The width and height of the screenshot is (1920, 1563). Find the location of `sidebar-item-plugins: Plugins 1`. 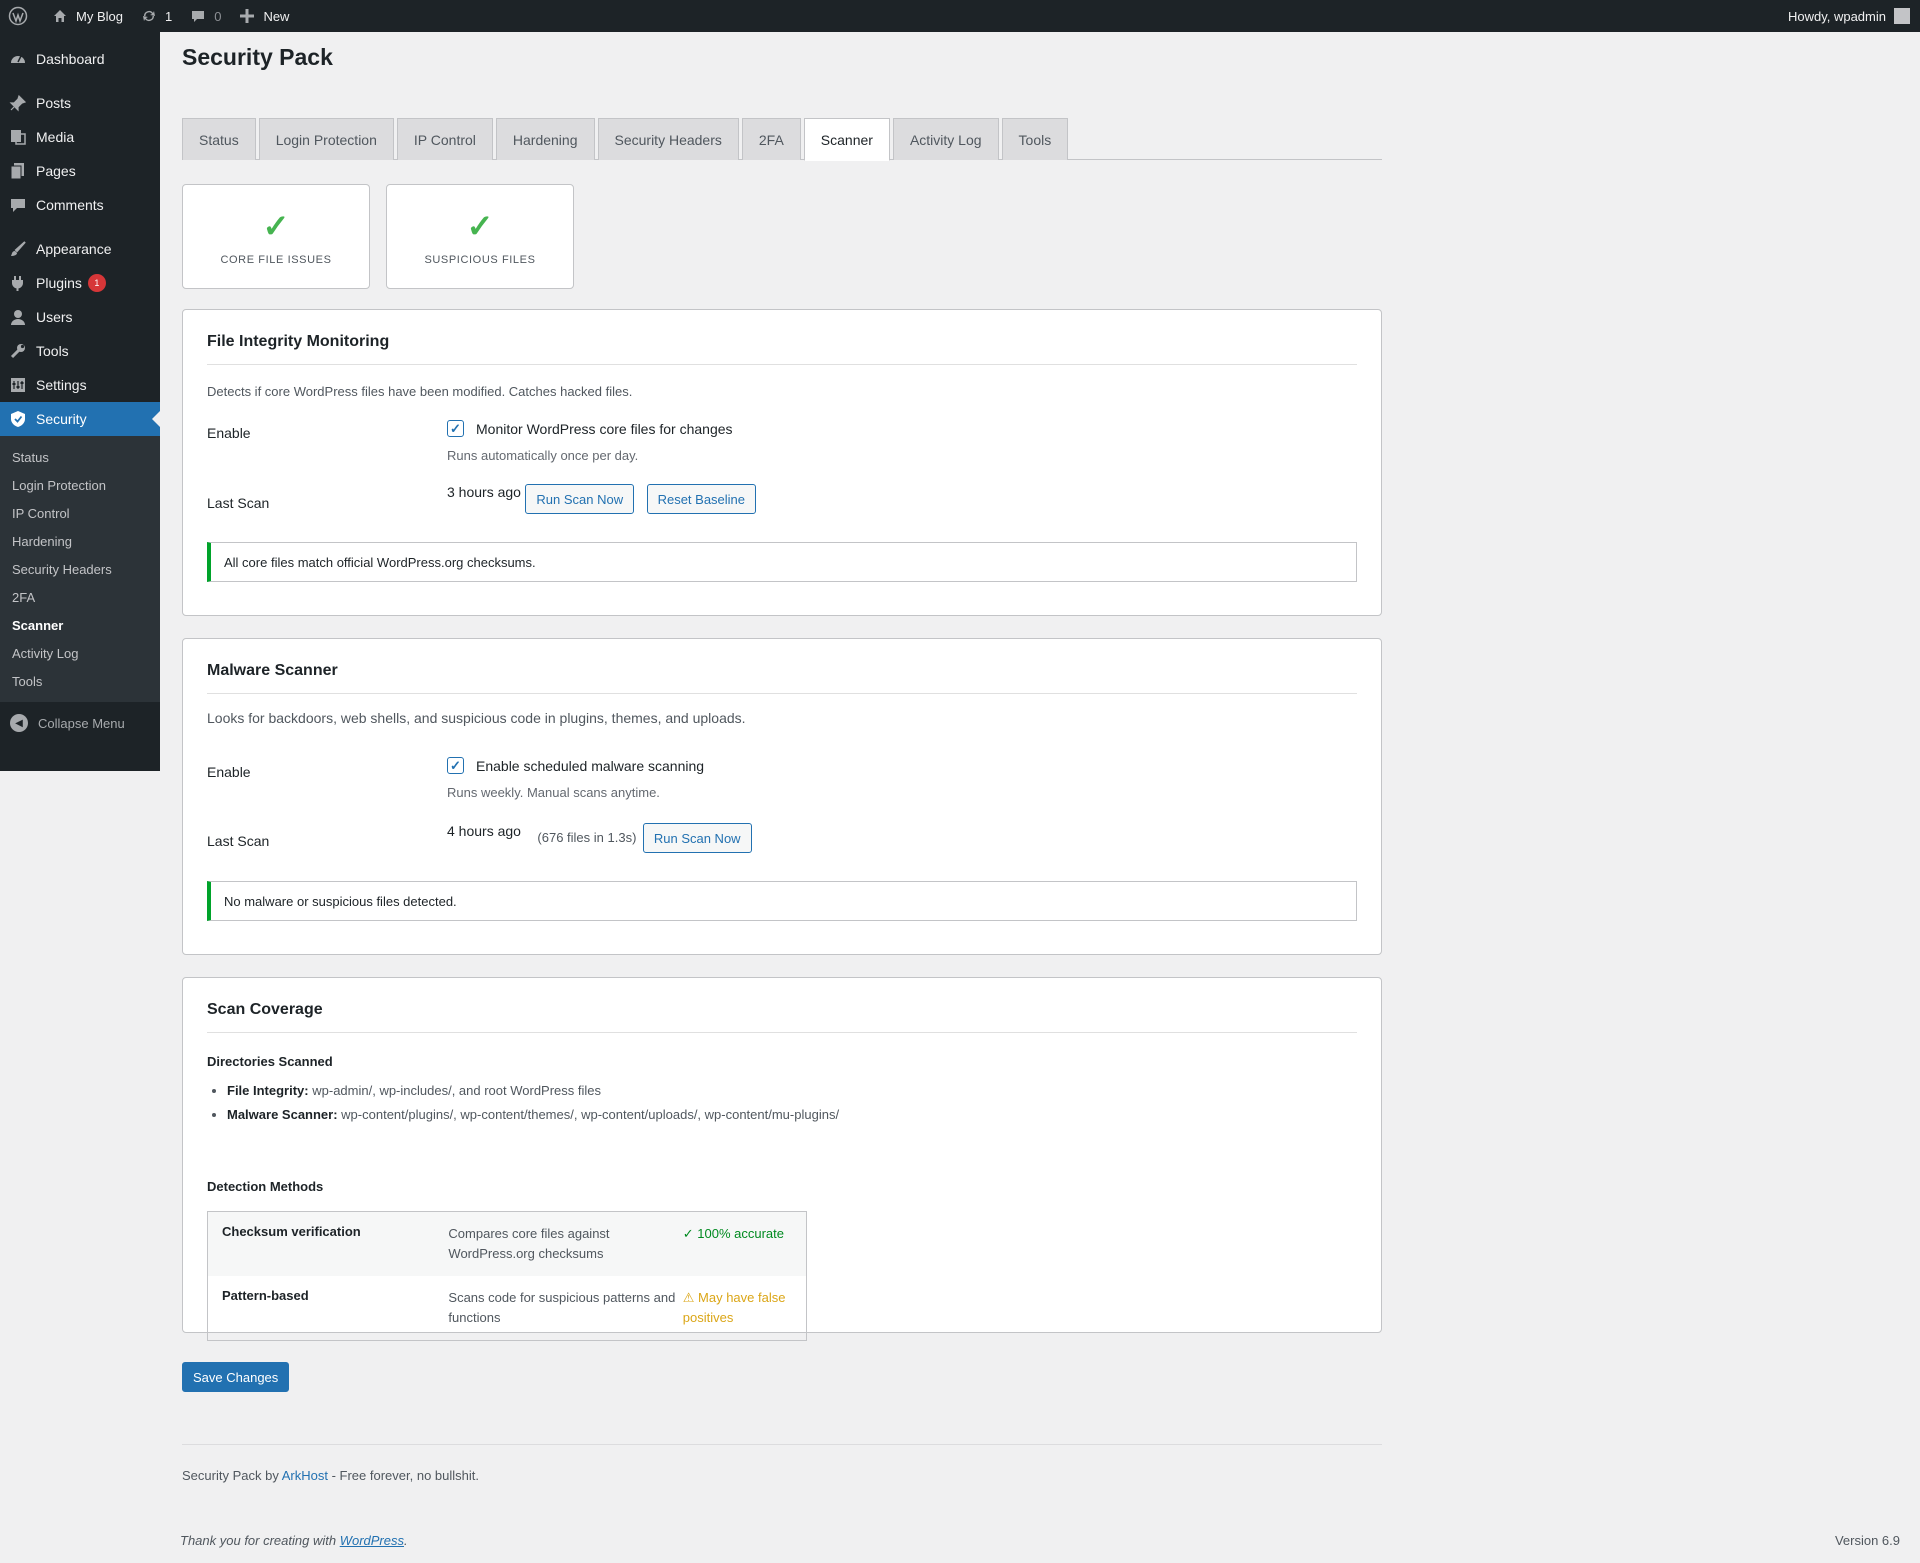

sidebar-item-plugins: Plugins 1 is located at coordinates (80, 283).